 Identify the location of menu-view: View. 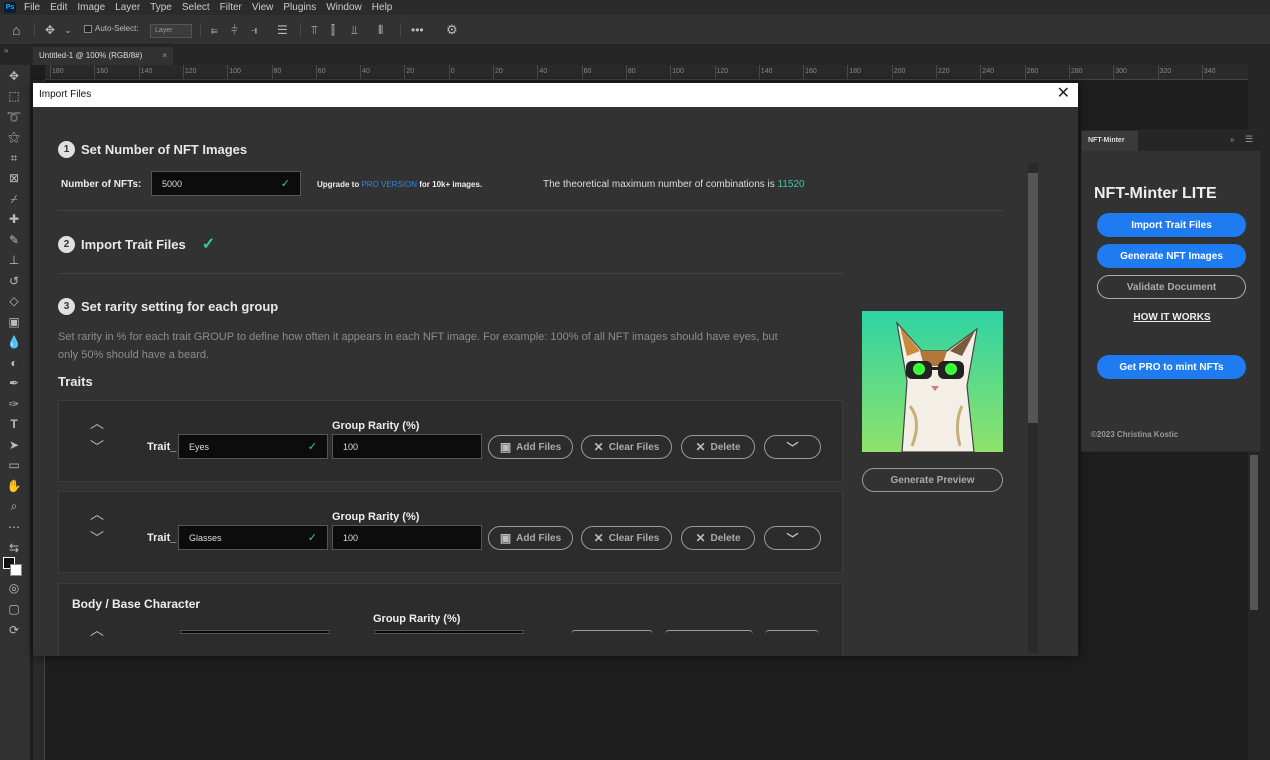
(263, 7).